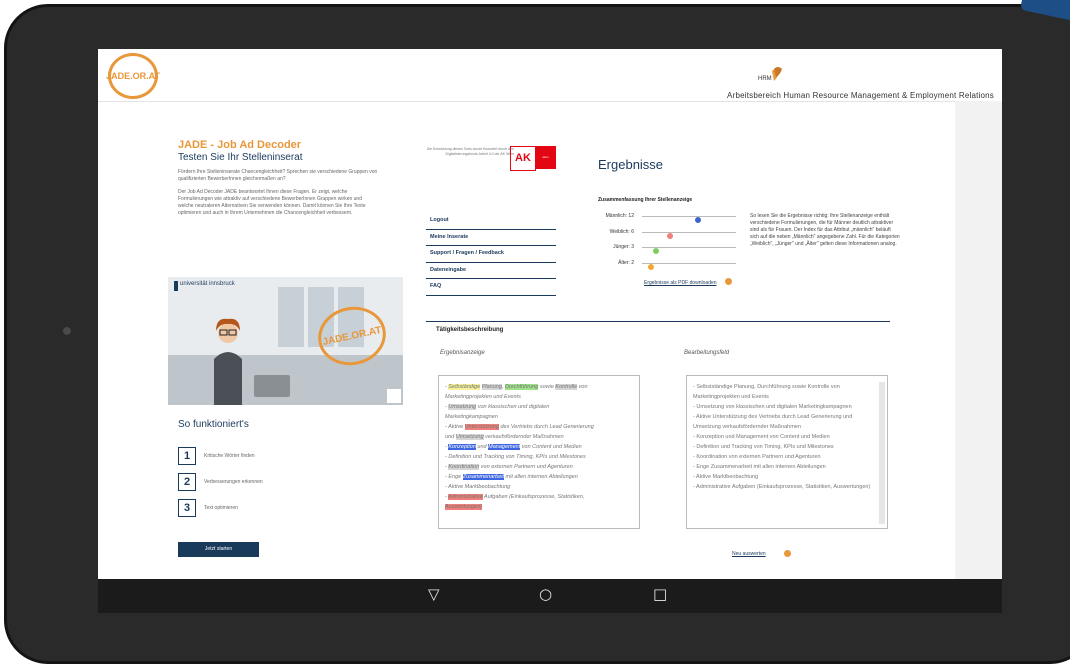 The width and height of the screenshot is (1070, 664). I want to click on university-name: universität innsbruck, so click(207, 284).